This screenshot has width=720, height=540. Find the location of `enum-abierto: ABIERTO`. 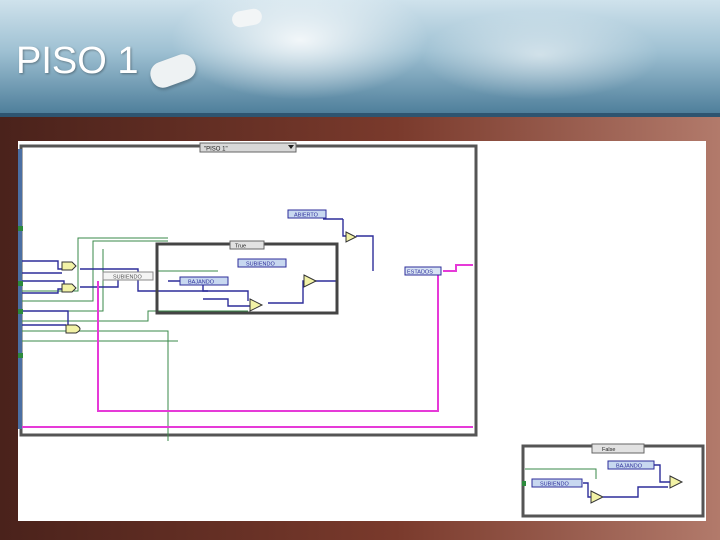

enum-abierto: ABIERTO is located at coordinates (307, 214).